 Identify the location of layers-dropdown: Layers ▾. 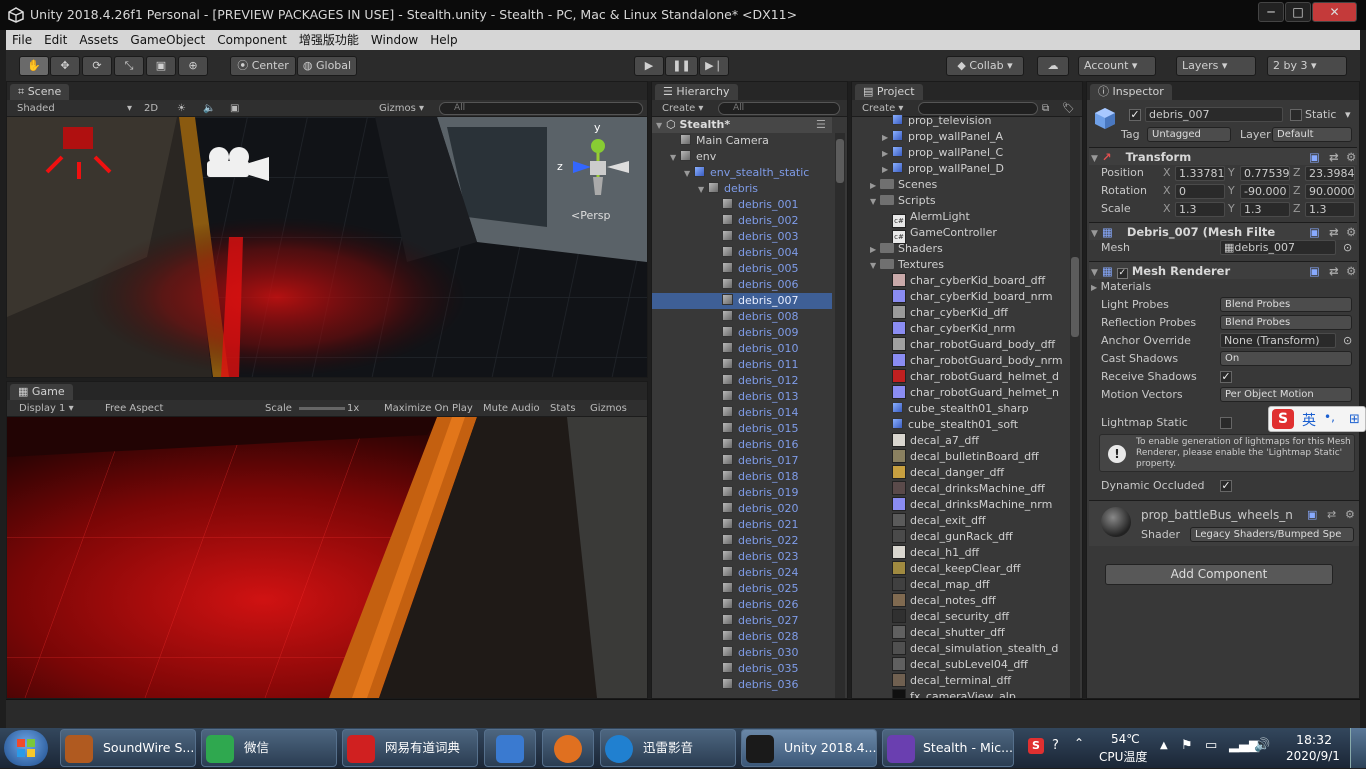
(1216, 66).